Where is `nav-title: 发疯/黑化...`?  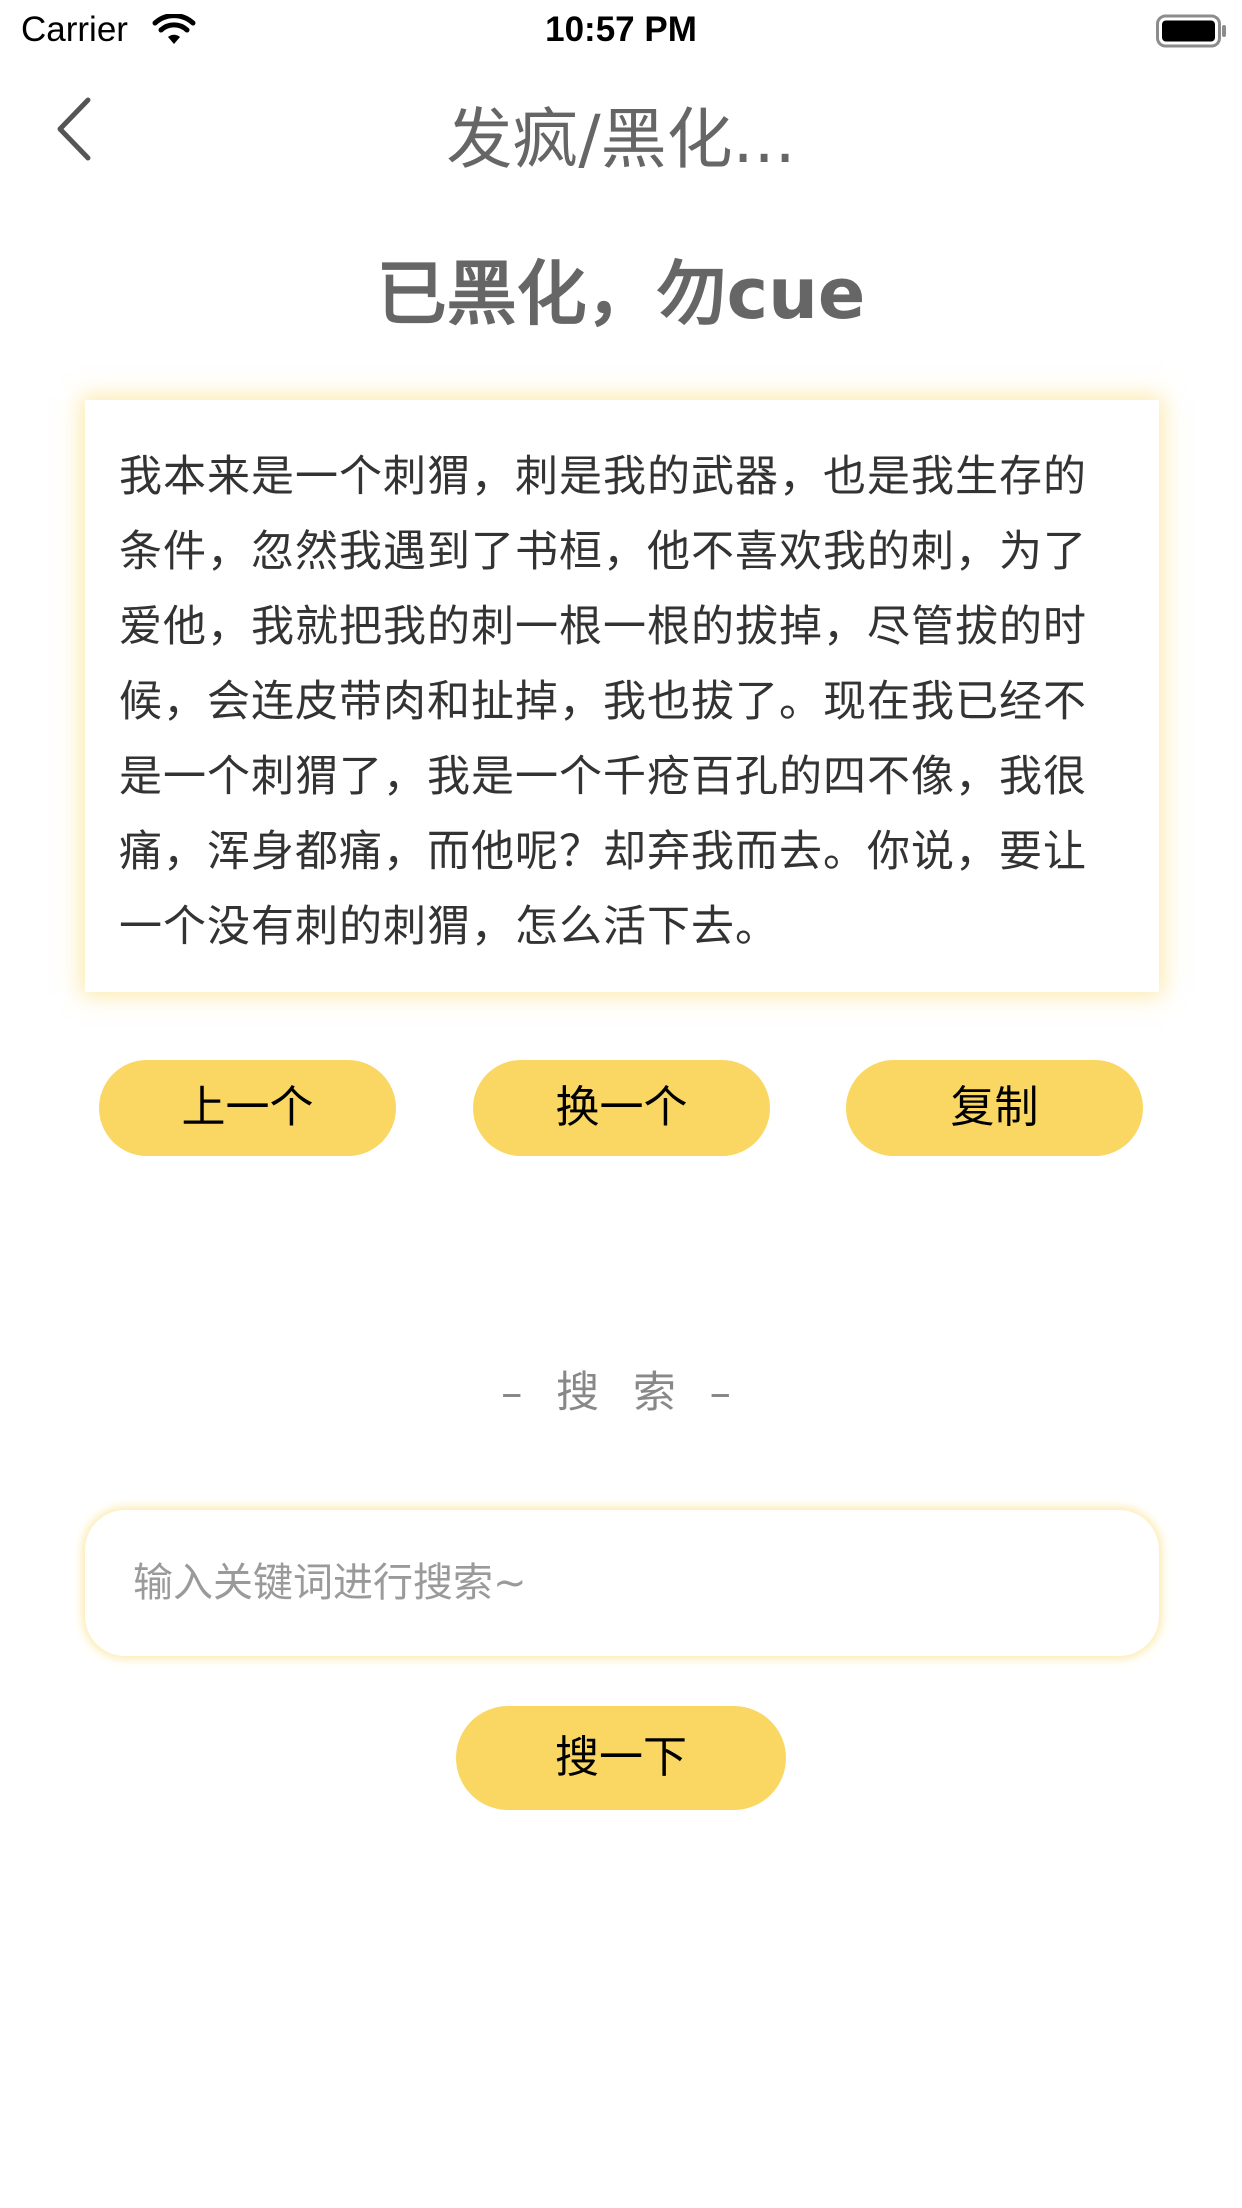
nav-title: 发疯/黑化... is located at coordinates (621, 139).